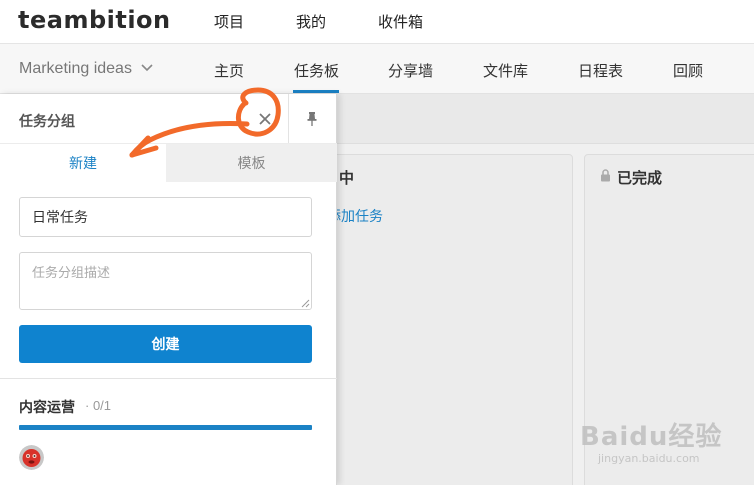 This screenshot has height=485, width=754. What do you see at coordinates (165, 281) in the screenshot?
I see `group-description-input` at bounding box center [165, 281].